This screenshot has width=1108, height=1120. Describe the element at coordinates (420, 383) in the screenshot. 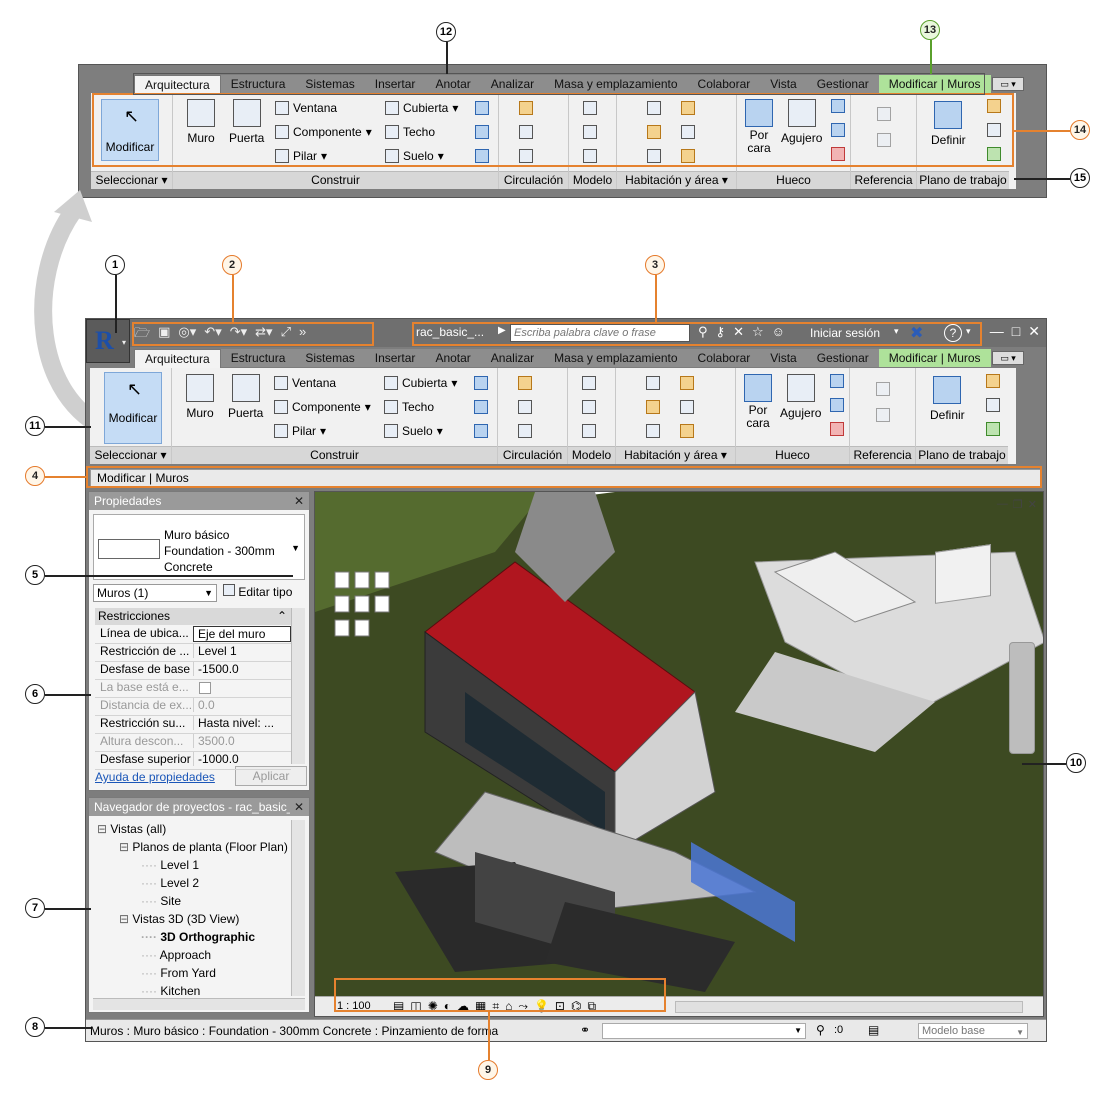

I see `cubierta-button-main: Cubierta ▾` at that location.